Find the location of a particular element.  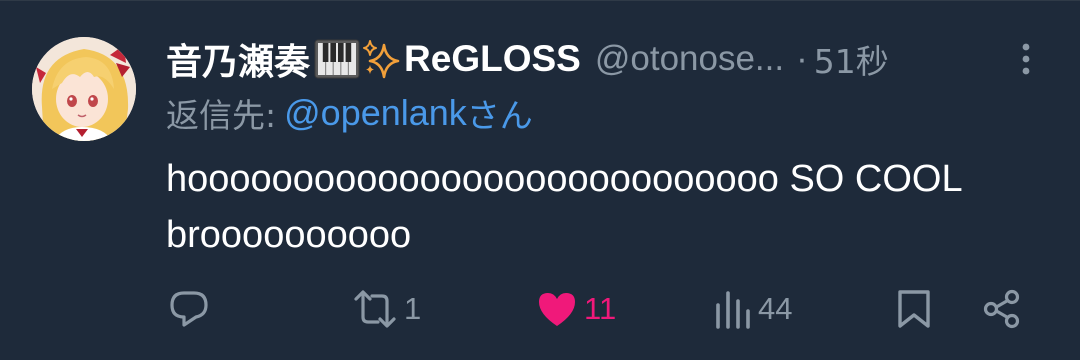

reply-button is located at coordinates (192, 309).